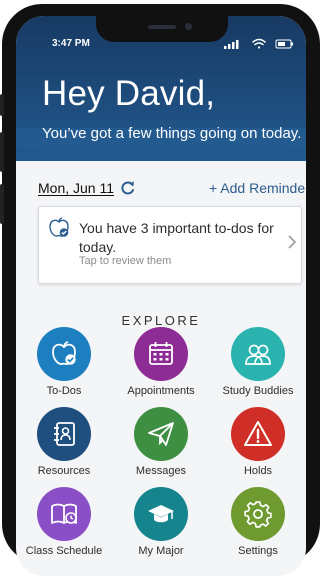  I want to click on tile-resources: Resources, so click(64, 447).